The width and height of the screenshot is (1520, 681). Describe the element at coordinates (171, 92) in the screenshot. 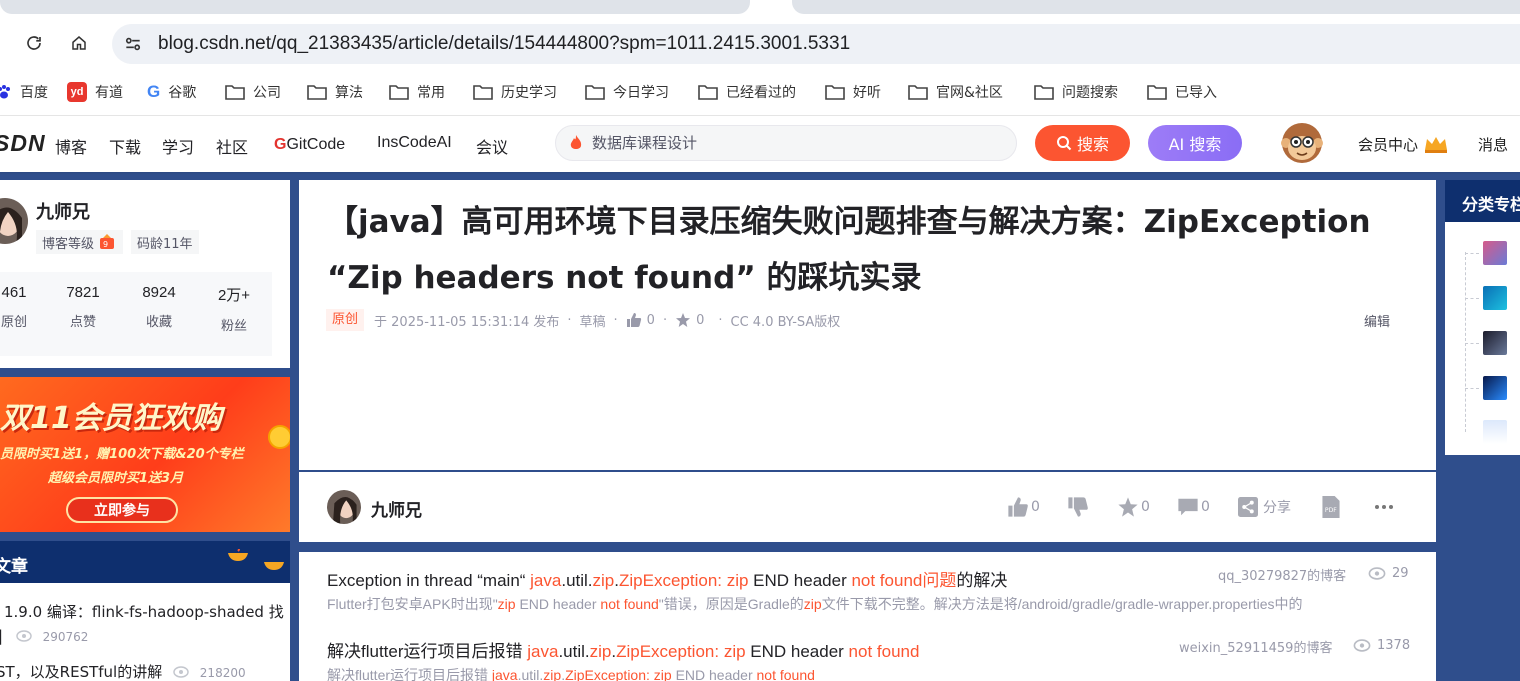

I see `bookmark-google: G 谷歌` at that location.